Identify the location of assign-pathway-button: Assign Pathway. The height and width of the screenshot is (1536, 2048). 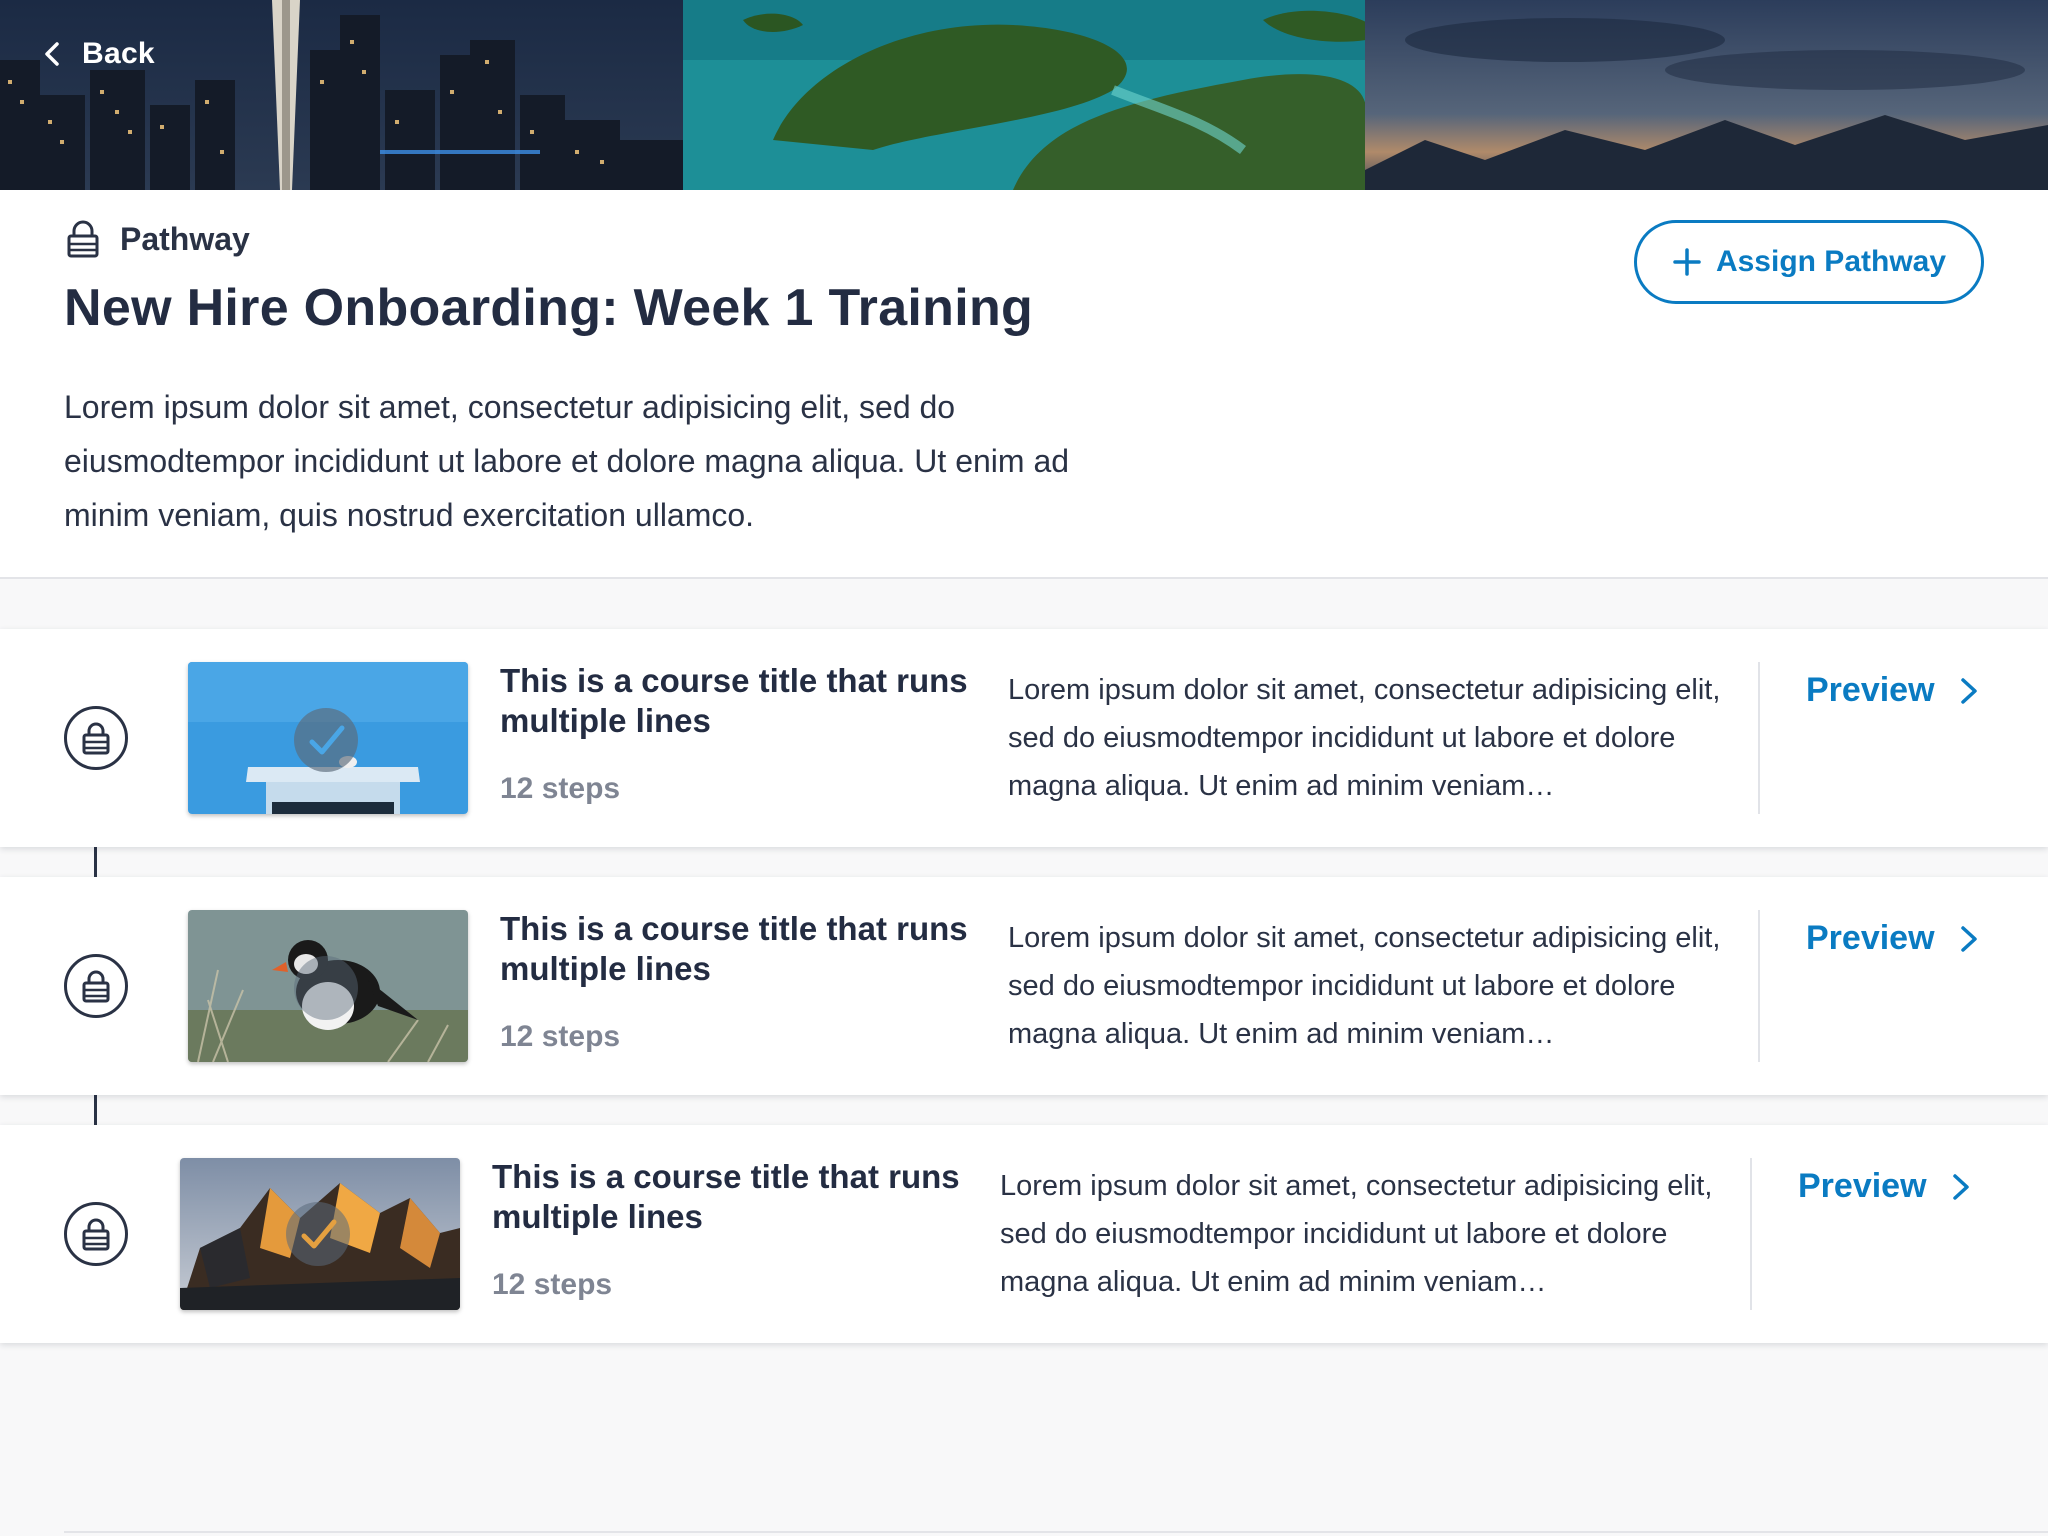
(1809, 262).